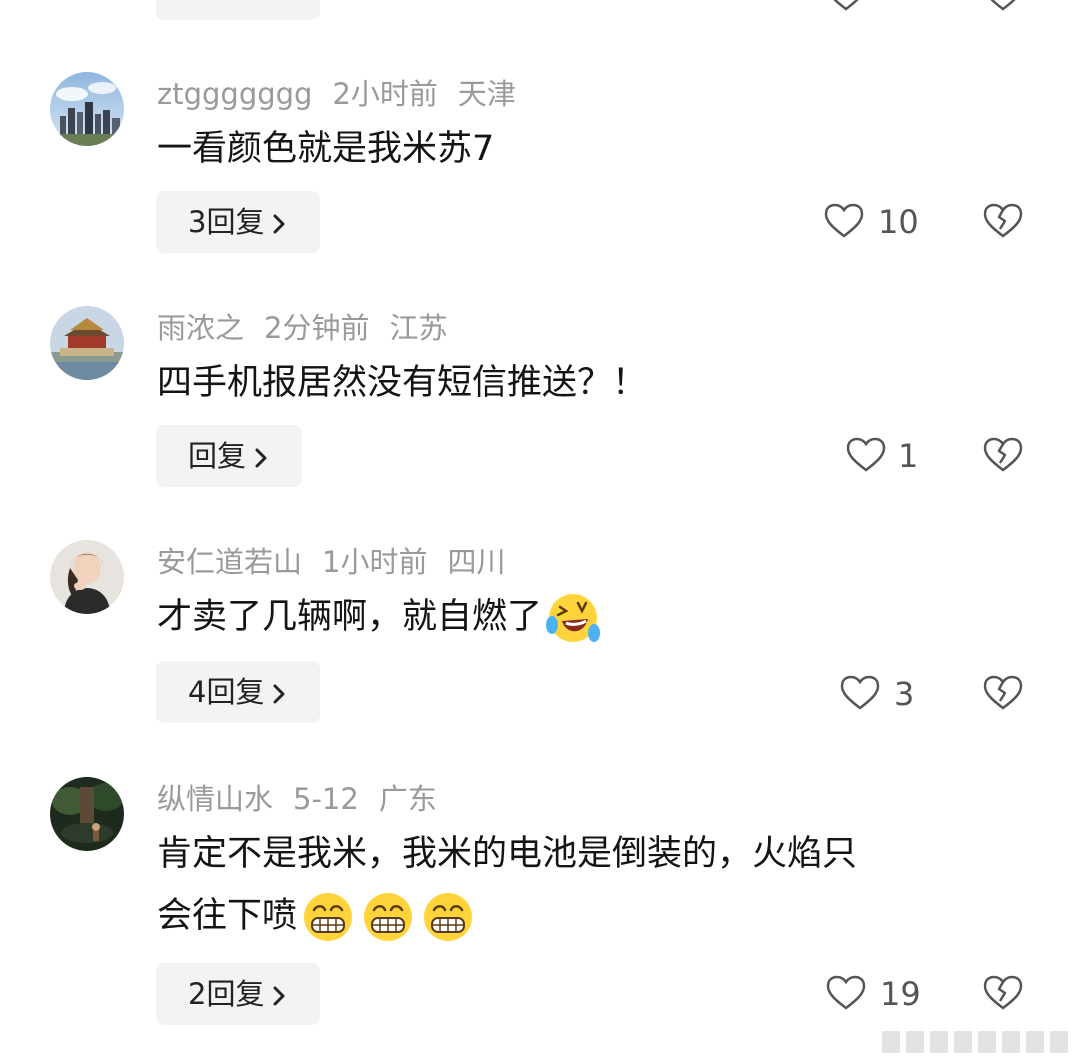 The height and width of the screenshot is (1063, 1080). Describe the element at coordinates (898, 222) in the screenshot. I see `like-count: 10` at that location.